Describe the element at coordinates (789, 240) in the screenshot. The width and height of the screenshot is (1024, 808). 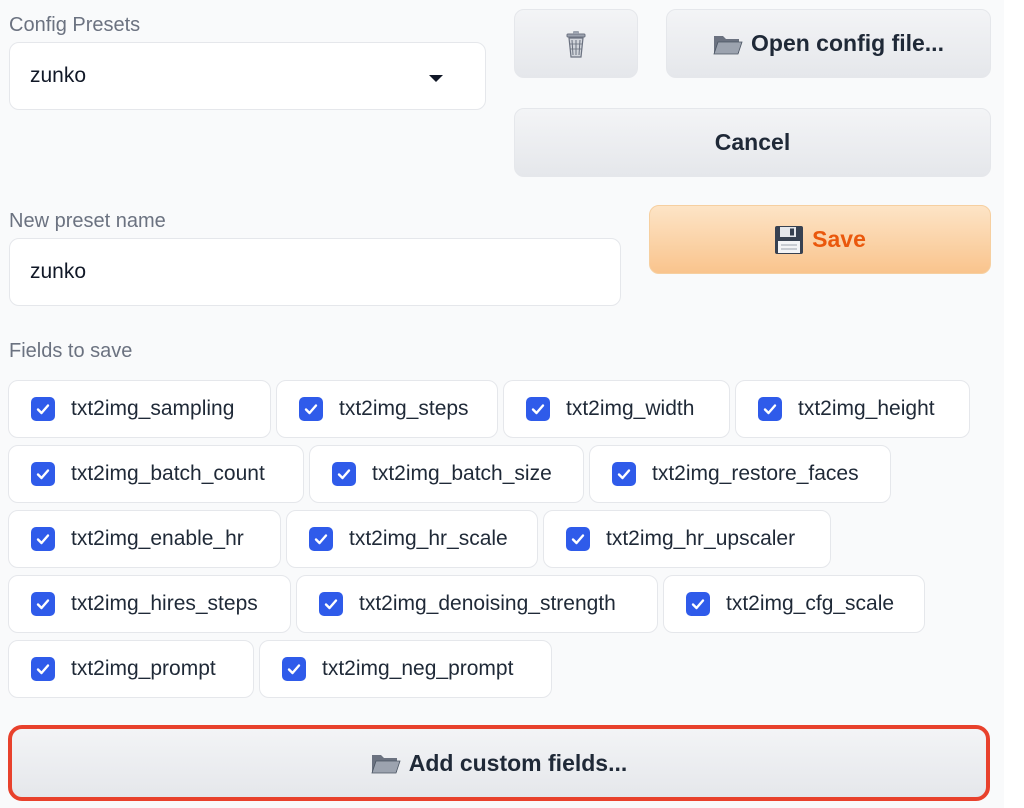
I see `floppy-disk-icon` at that location.